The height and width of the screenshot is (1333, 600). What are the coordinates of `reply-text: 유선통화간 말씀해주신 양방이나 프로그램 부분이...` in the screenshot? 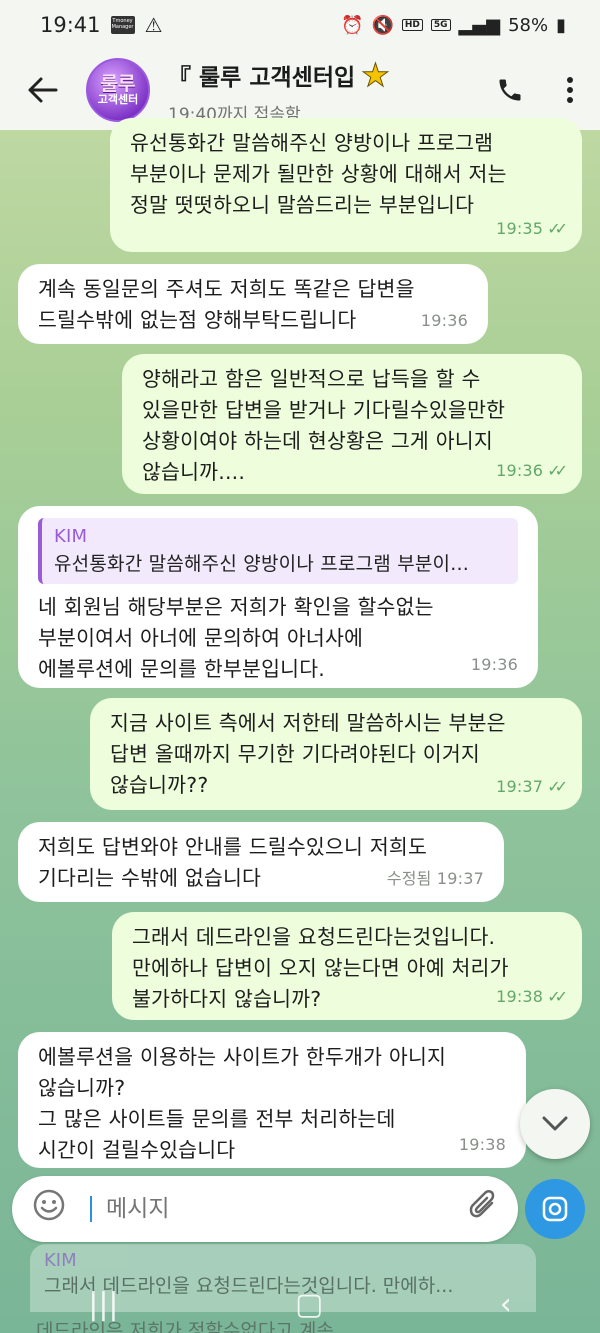 It's located at (261, 564).